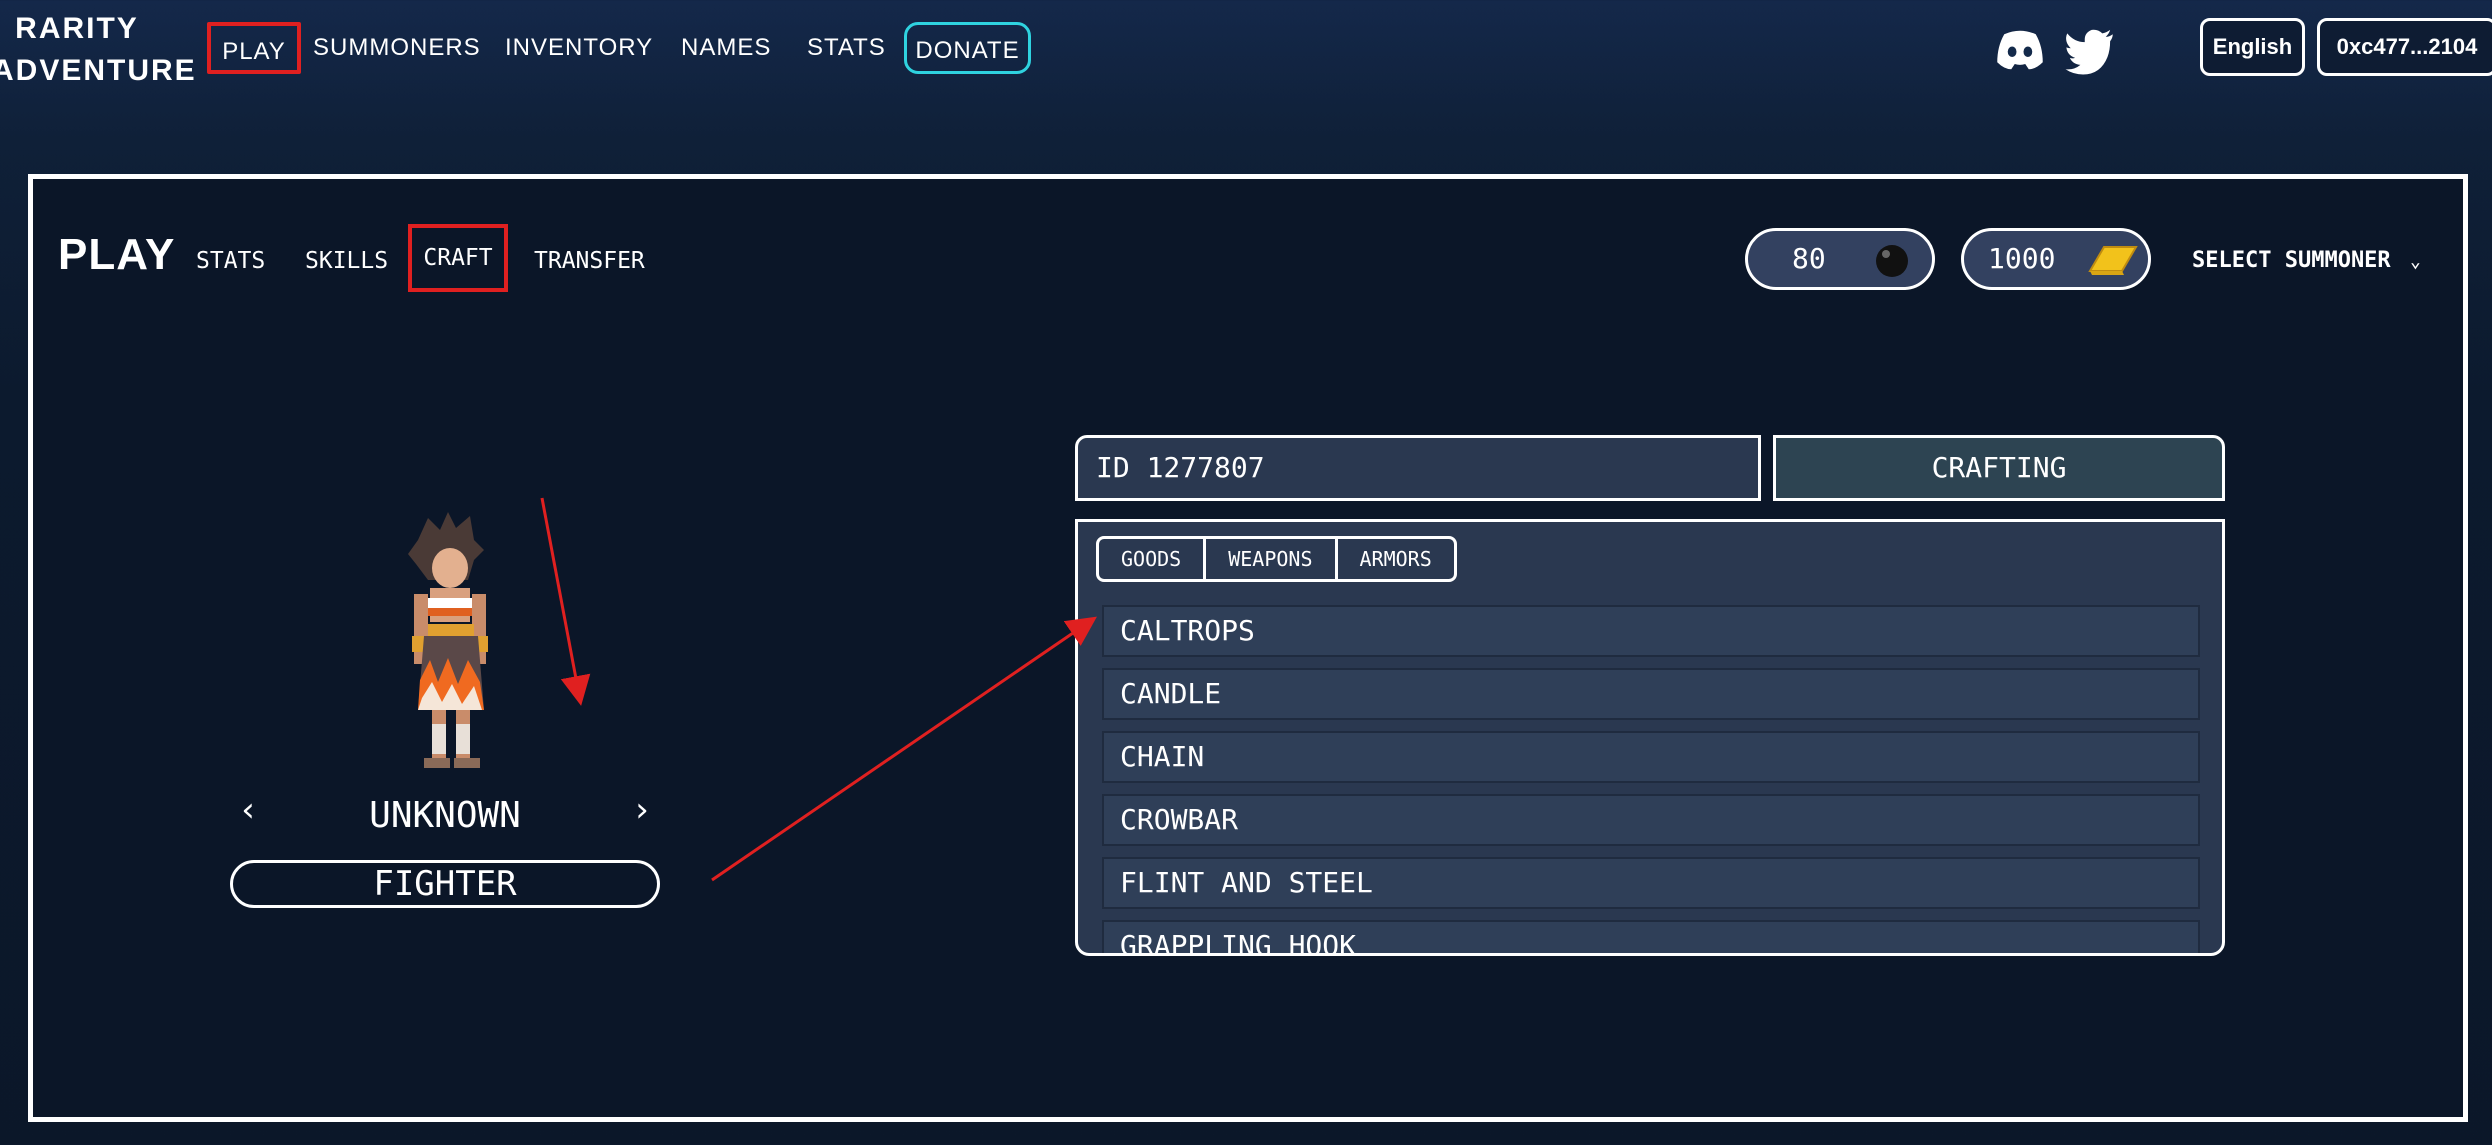 Image resolution: width=2492 pixels, height=1145 pixels. I want to click on gold-count: 1000, so click(2022, 258).